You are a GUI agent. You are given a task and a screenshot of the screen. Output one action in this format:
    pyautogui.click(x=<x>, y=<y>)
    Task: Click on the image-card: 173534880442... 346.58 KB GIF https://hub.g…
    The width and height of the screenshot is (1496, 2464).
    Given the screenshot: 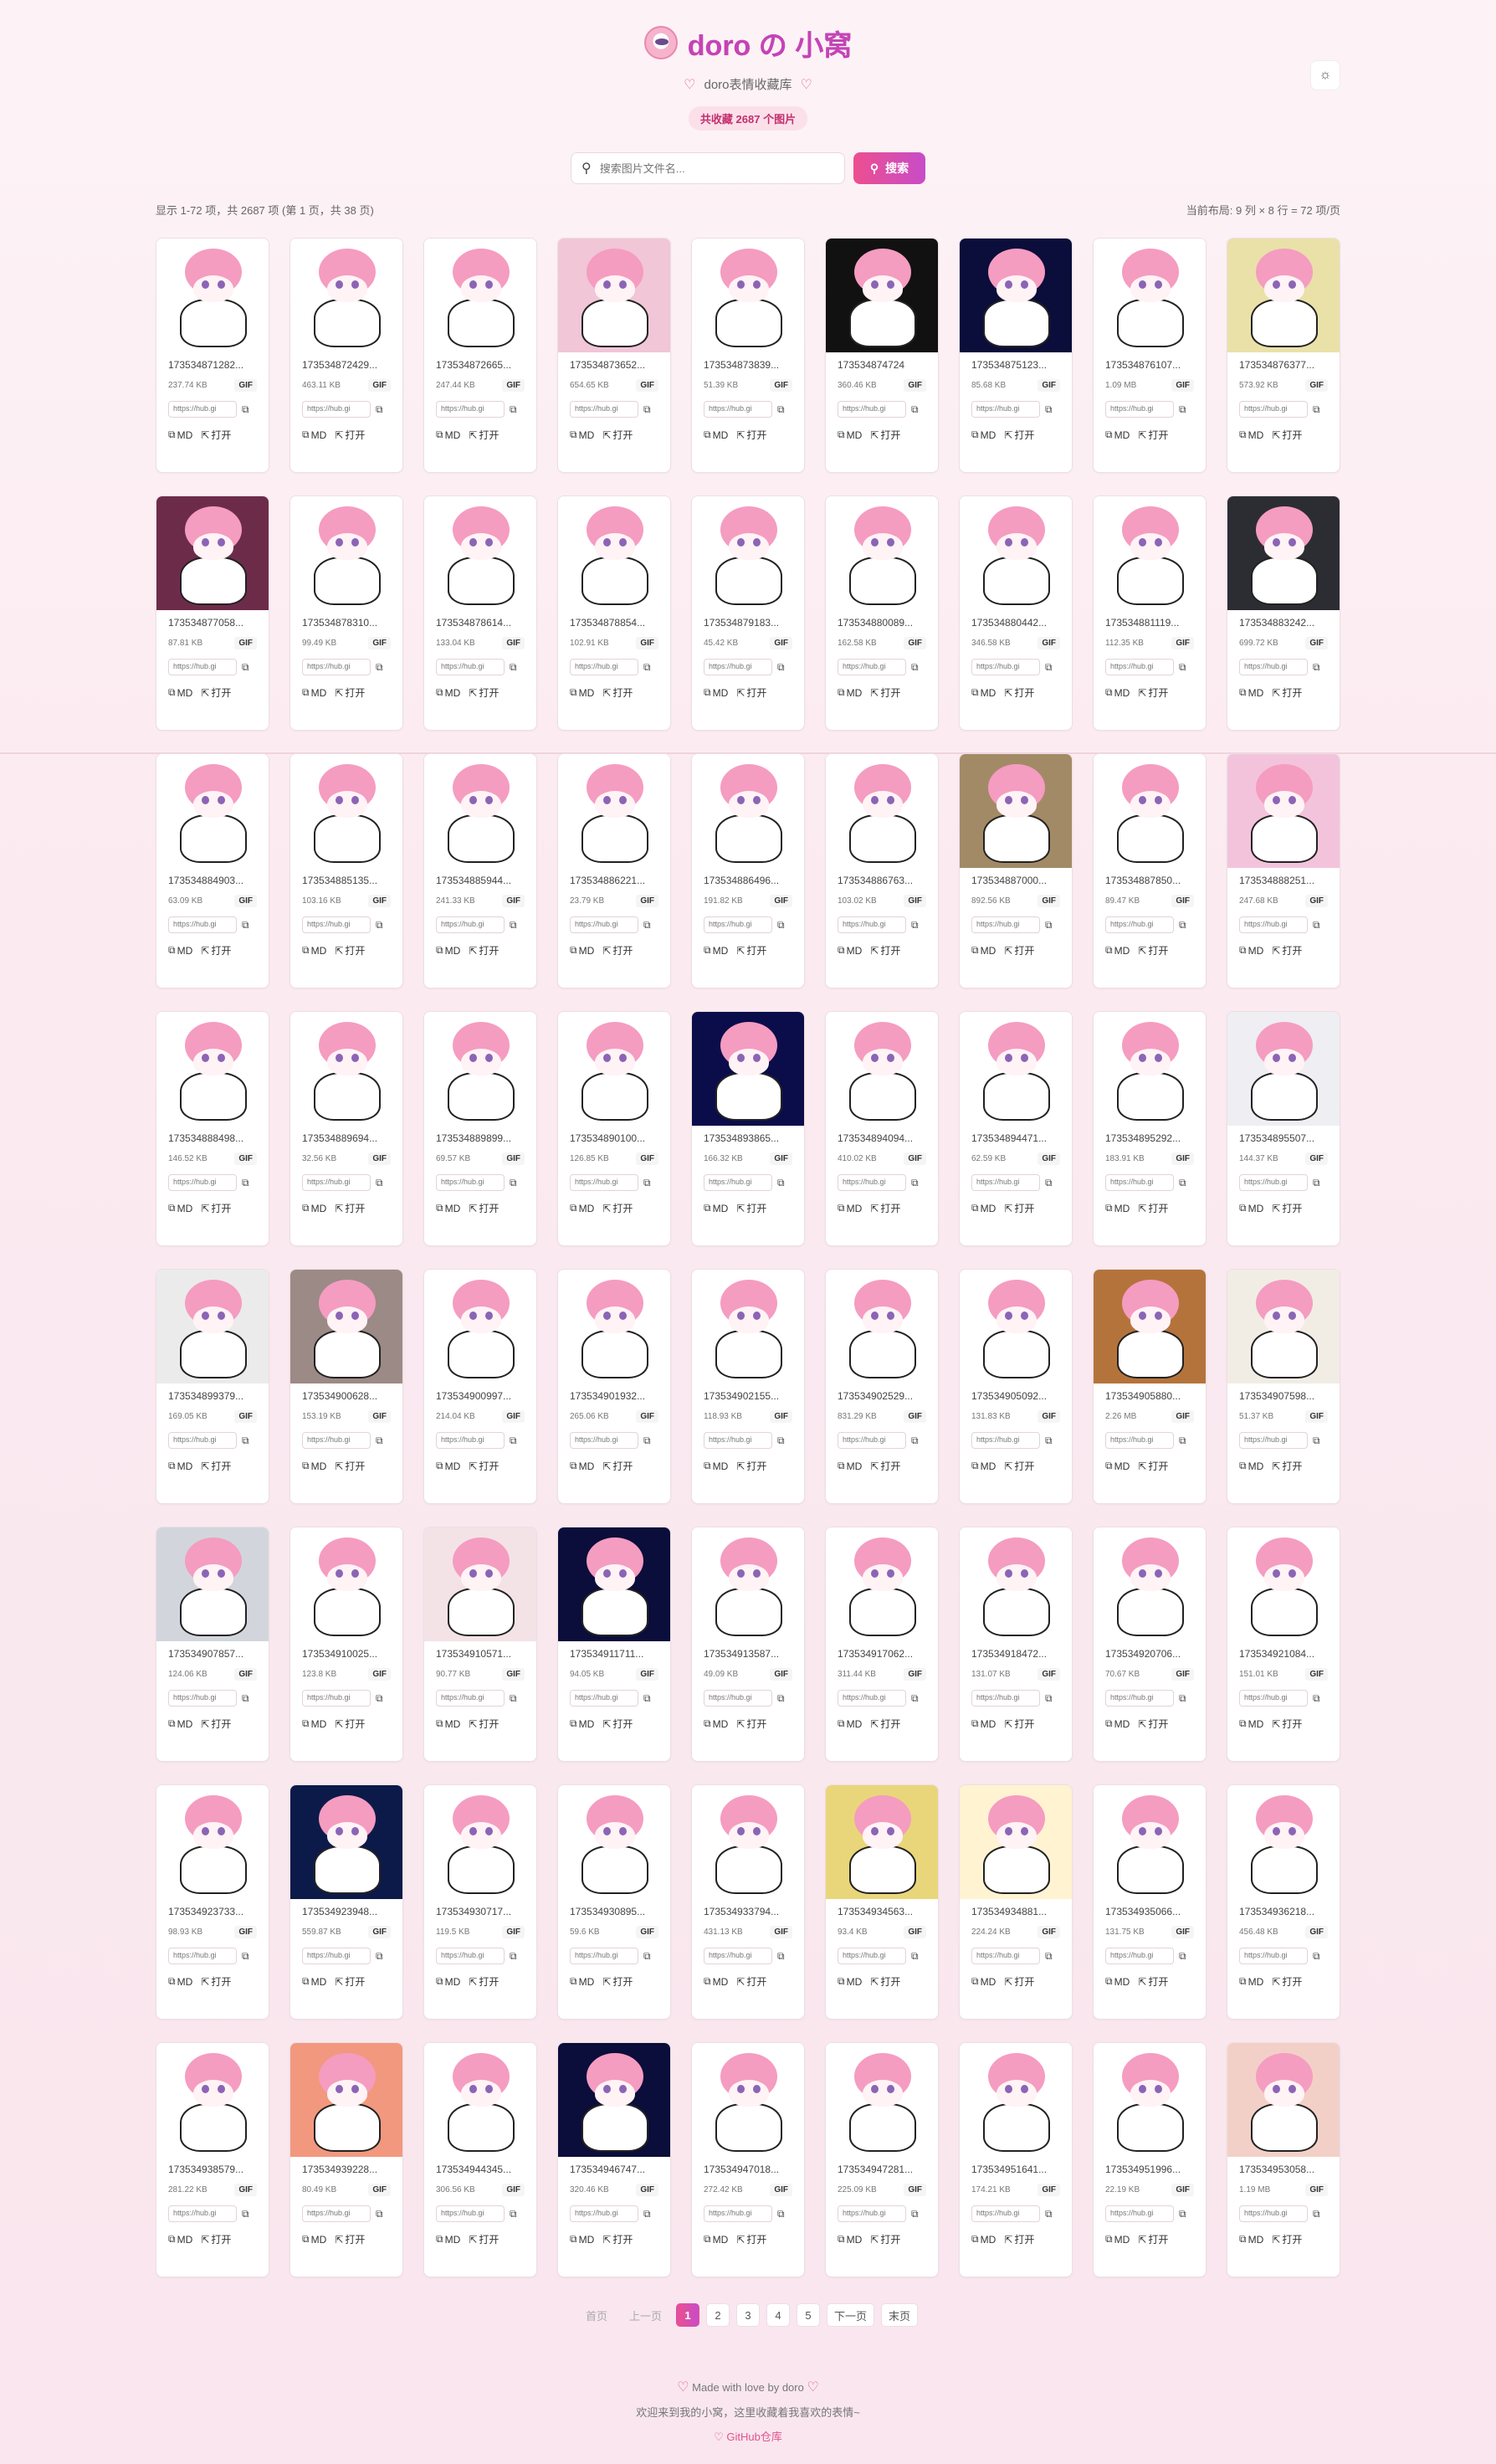 What is the action you would take?
    pyautogui.click(x=1016, y=613)
    